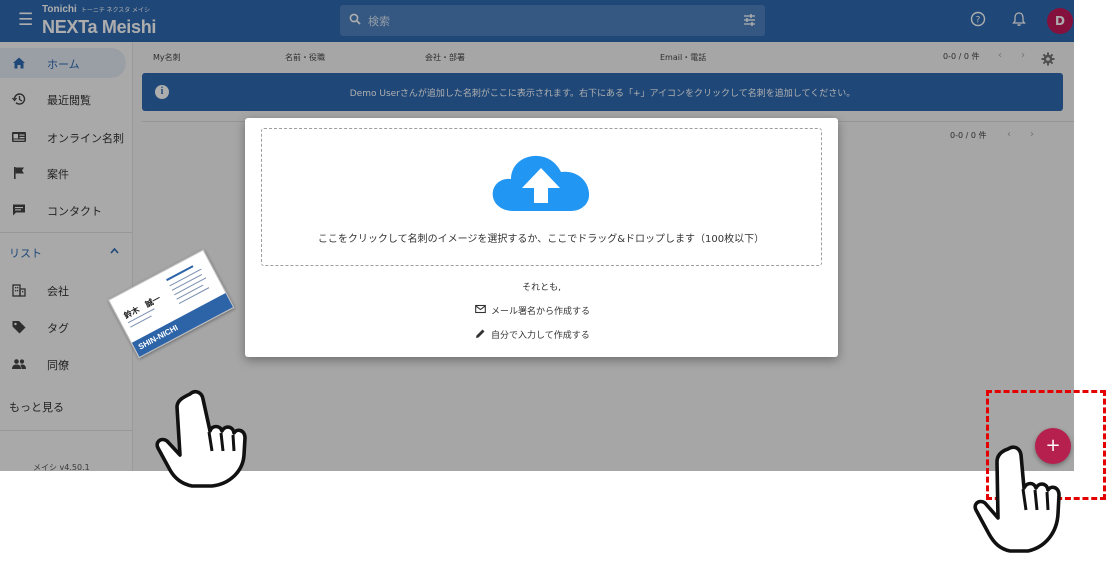  Describe the element at coordinates (540, 336) in the screenshot. I see `option-label: 自分で入力して作成する` at that location.